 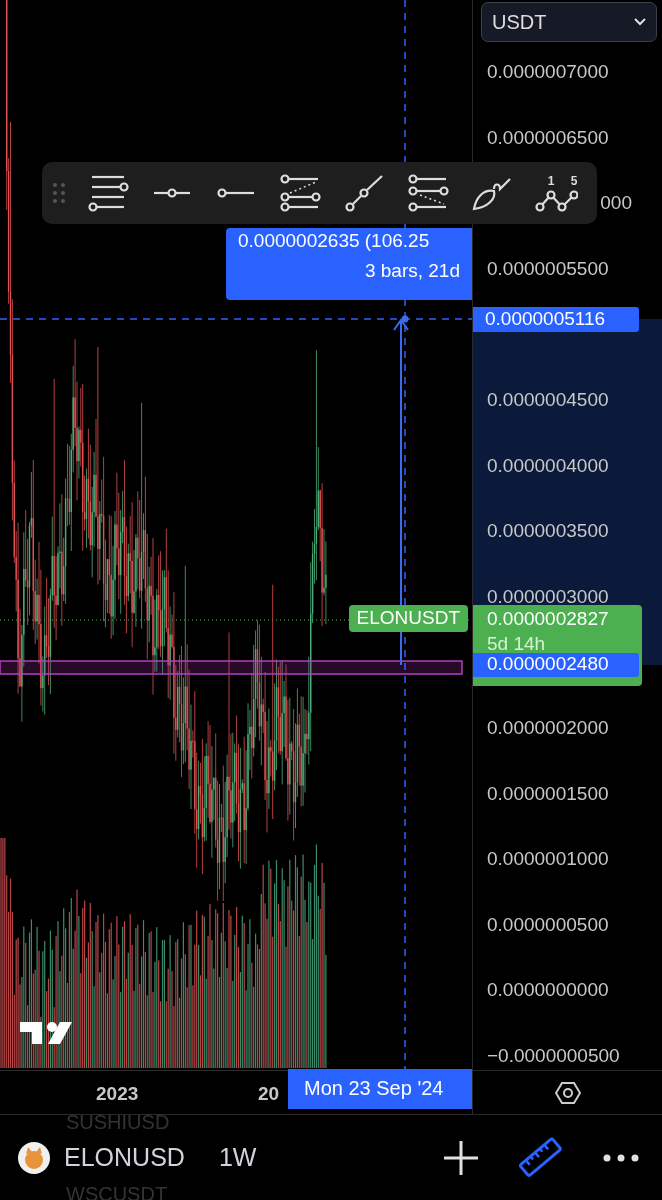 What do you see at coordinates (548, 990) in the screenshot?
I see `price-axis-label: 0.0000000000` at bounding box center [548, 990].